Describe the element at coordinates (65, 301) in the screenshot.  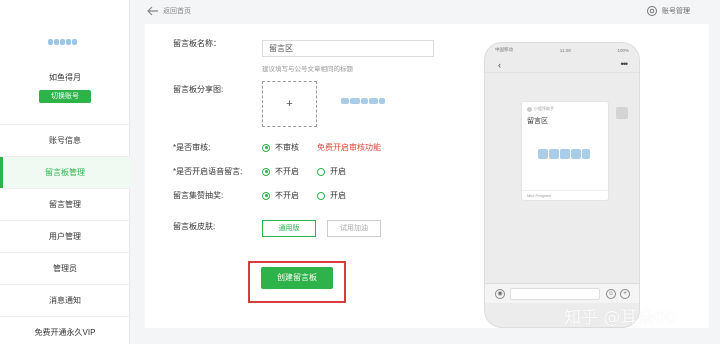
I see `sidebar-item-notifications: 消息通知` at that location.